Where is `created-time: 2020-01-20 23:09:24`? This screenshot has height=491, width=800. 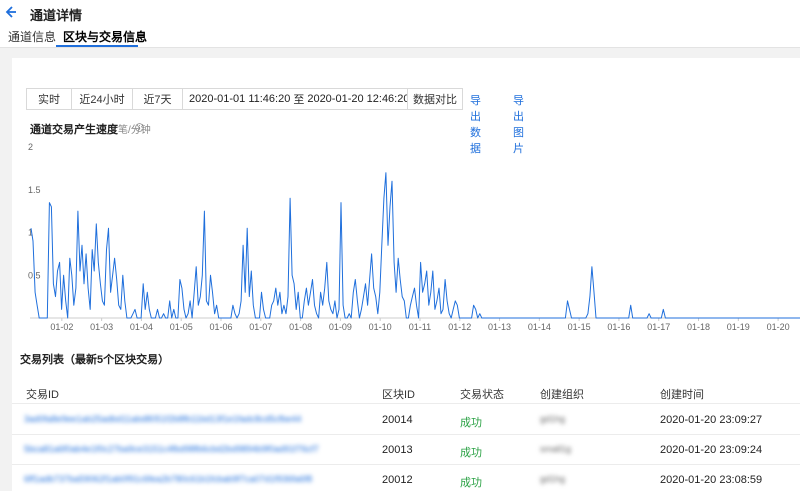
created-time: 2020-01-20 23:09:24 is located at coordinates (711, 450).